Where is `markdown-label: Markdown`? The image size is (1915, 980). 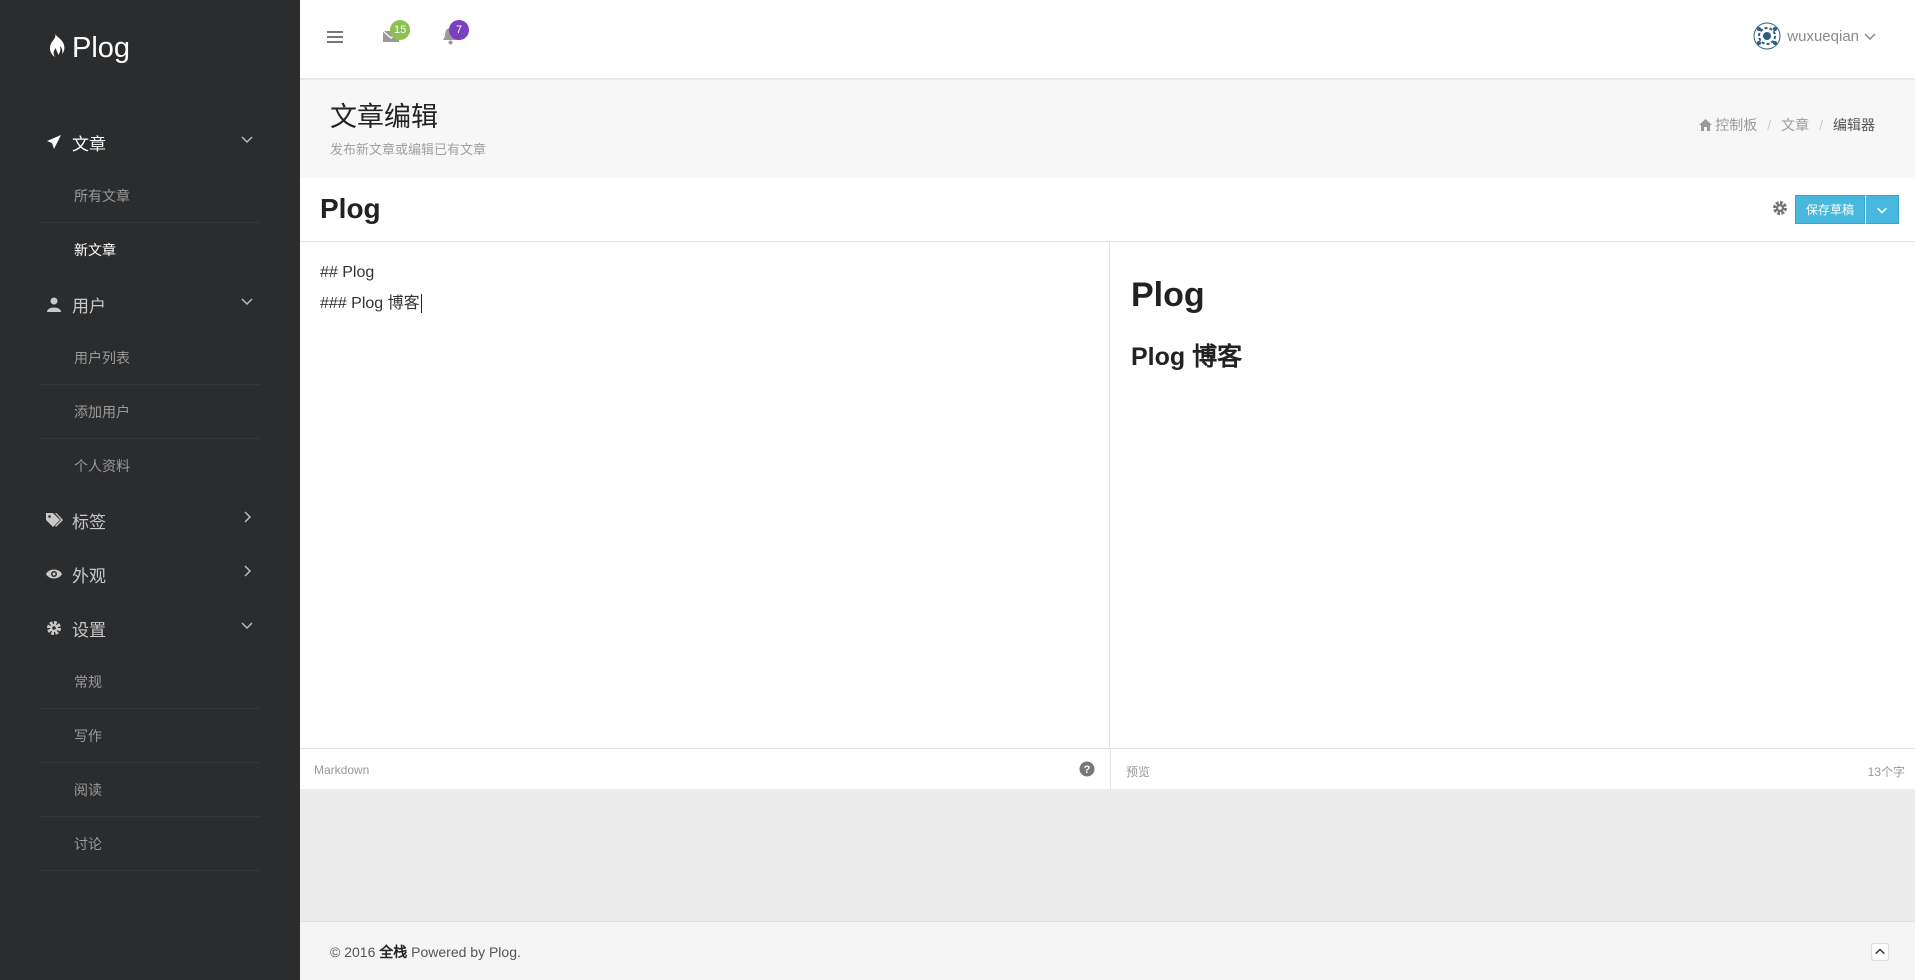
markdown-label: Markdown is located at coordinates (342, 770).